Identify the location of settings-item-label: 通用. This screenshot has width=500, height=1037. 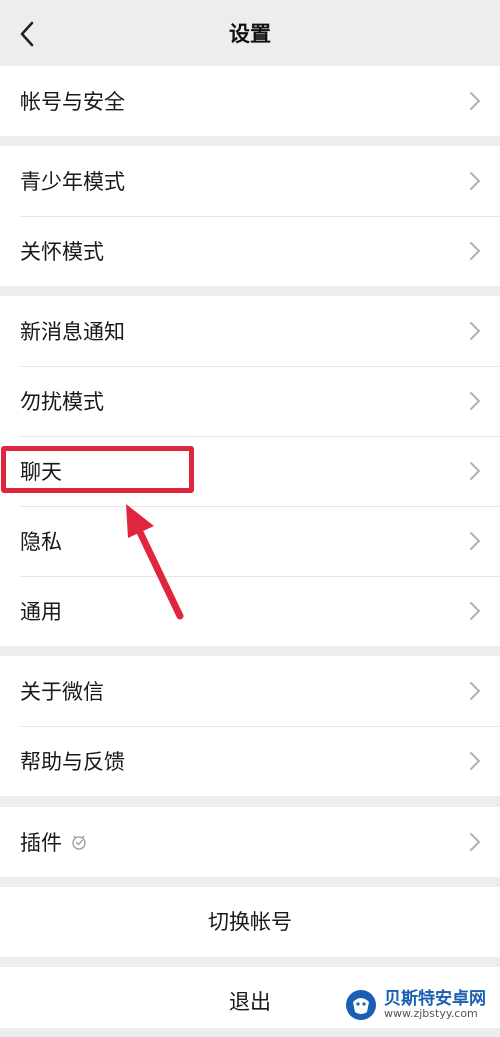
(41, 612).